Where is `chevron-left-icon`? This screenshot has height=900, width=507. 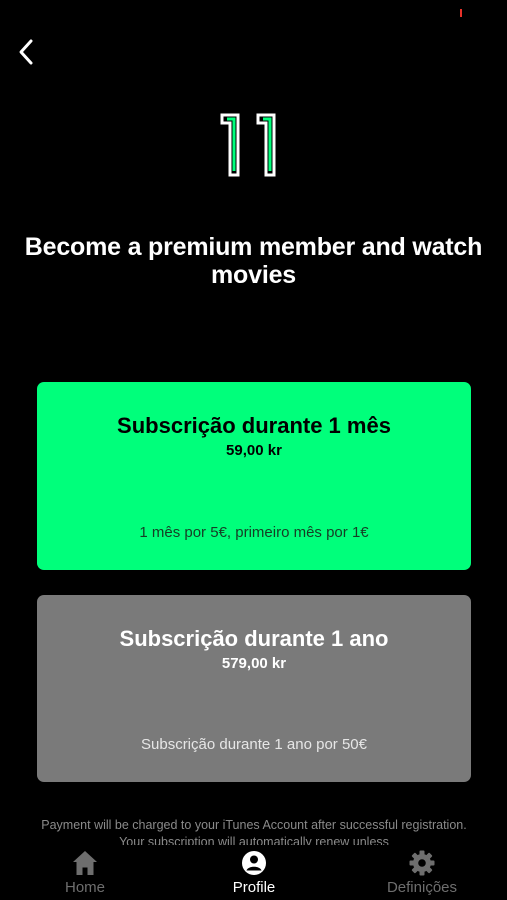 chevron-left-icon is located at coordinates (26, 52).